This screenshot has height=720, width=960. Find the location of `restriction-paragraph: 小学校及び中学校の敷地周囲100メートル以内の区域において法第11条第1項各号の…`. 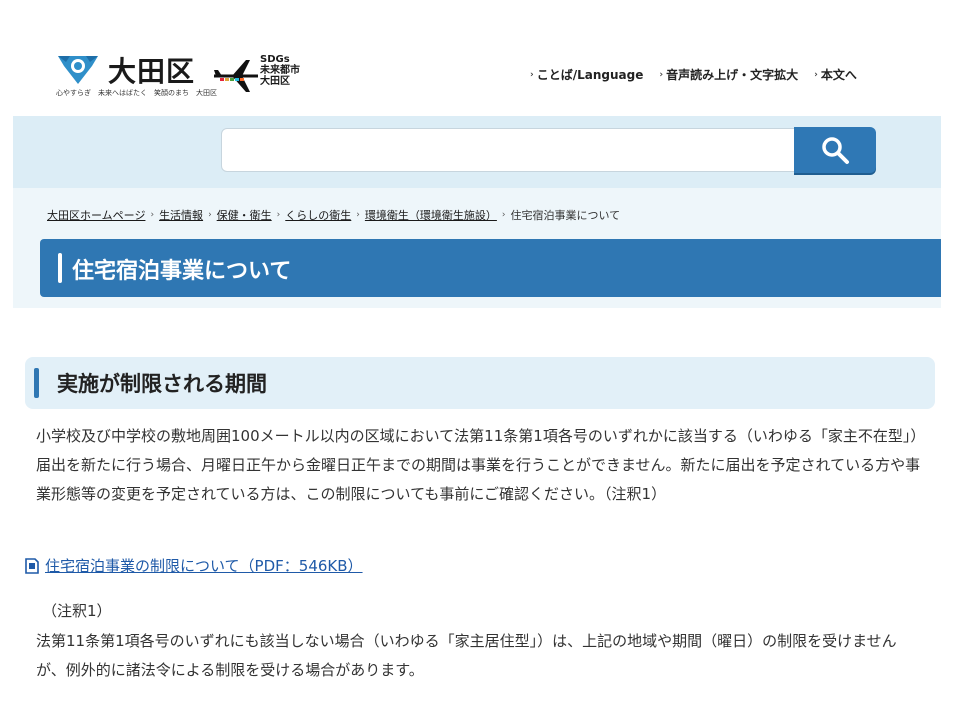

restriction-paragraph: 小学校及び中学校の敷地周囲100メートル以内の区域において法第11条第1項各号の… is located at coordinates (481, 465).